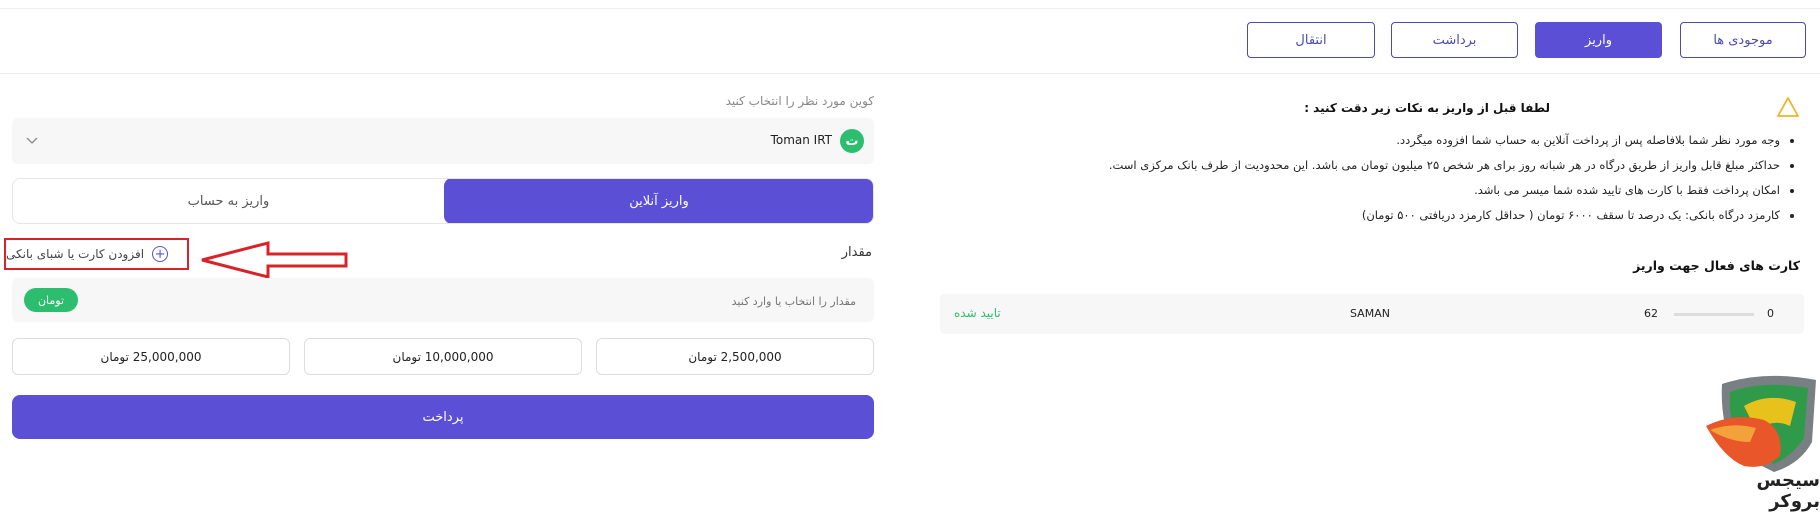 The height and width of the screenshot is (512, 1820). Describe the element at coordinates (443, 356) in the screenshot. I see `preset-amount-button: 10,000,000 تومان` at that location.